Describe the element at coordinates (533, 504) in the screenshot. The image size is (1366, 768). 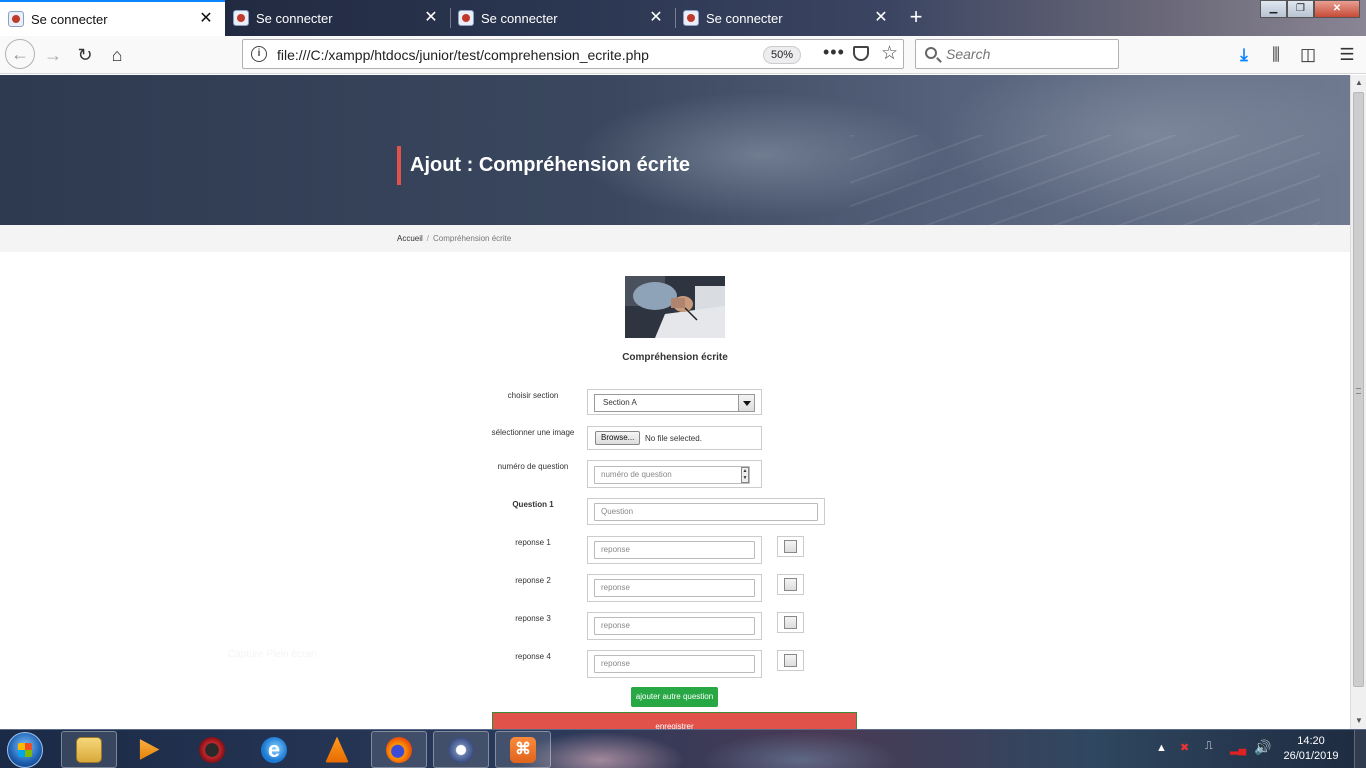
I see `question-label: Question 1` at that location.